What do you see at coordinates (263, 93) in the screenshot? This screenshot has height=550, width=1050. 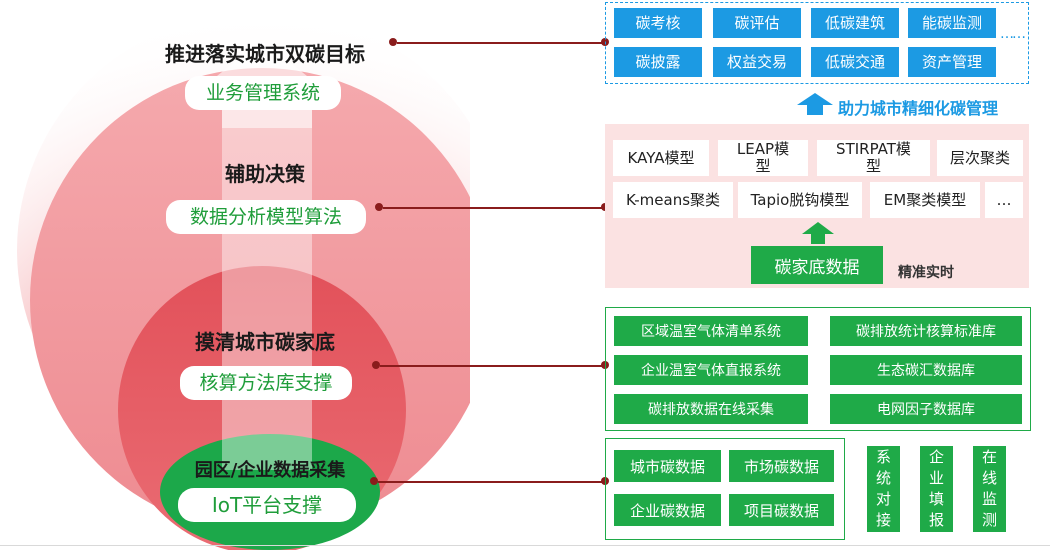 I see `pill-business-system: 业务管理系统` at bounding box center [263, 93].